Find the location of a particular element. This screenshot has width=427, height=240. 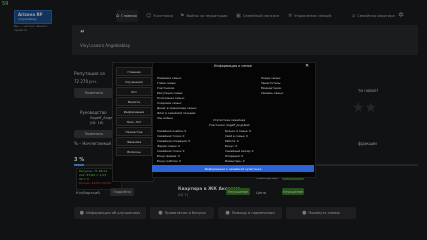

stat-right: Бонус: 0 is located at coordinates (231, 146).